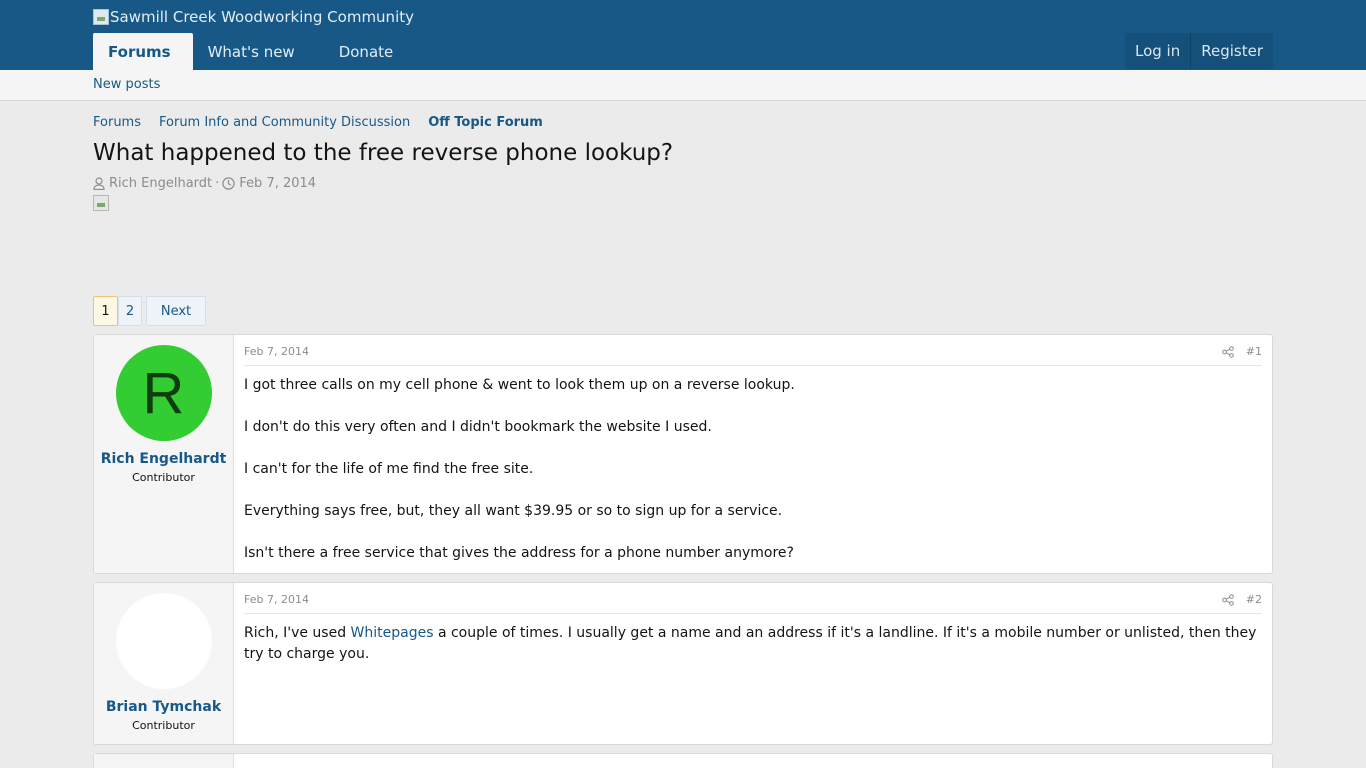 The height and width of the screenshot is (768, 1366). I want to click on post, so click(683, 760).